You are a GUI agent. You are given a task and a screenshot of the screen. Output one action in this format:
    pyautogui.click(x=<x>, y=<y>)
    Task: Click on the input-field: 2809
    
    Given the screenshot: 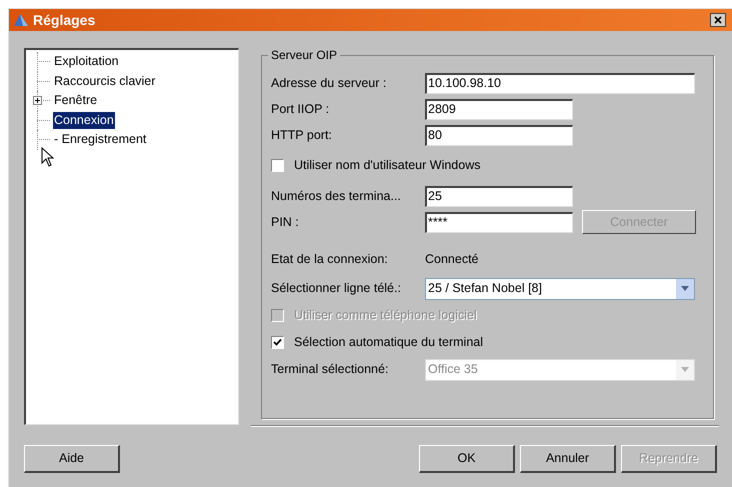 What is the action you would take?
    pyautogui.click(x=499, y=109)
    